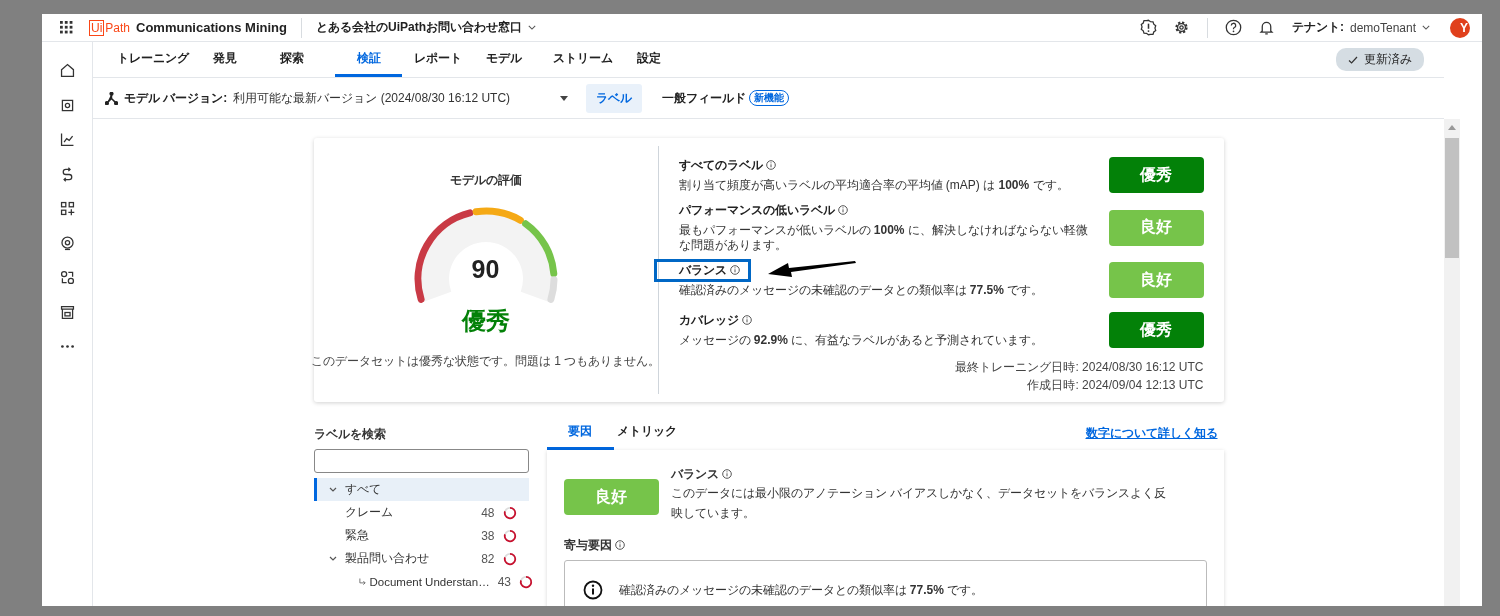 The height and width of the screenshot is (616, 1500). What do you see at coordinates (658, 59) in the screenshot?
I see `nav-tab: 設定` at bounding box center [658, 59].